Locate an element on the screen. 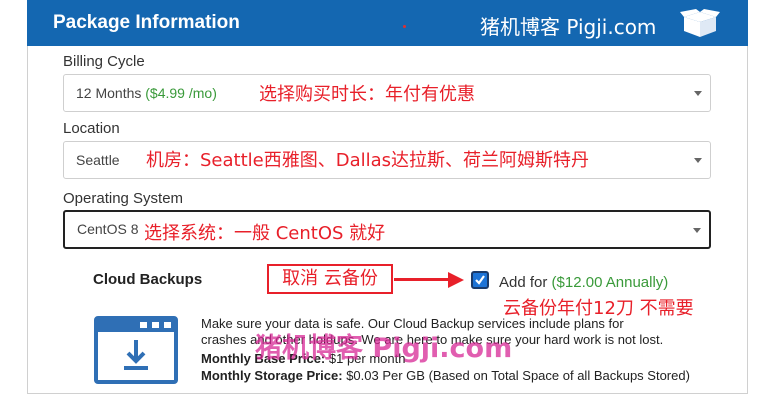 Image resolution: width=780 pixels, height=401 pixels. cloud-backup-checkbox is located at coordinates (480, 280).